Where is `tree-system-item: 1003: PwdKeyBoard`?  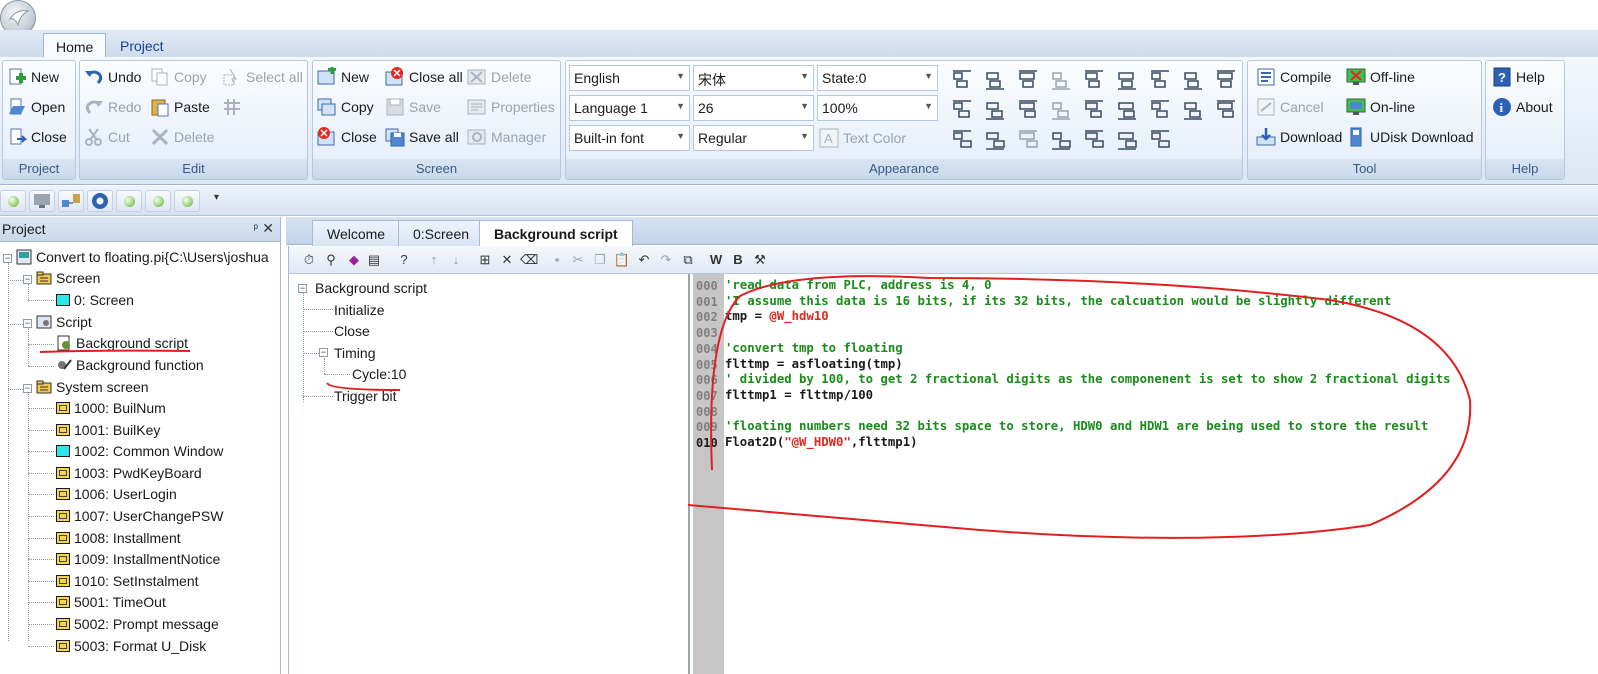
tree-system-item: 1003: PwdKeyBoard is located at coordinates (129, 473).